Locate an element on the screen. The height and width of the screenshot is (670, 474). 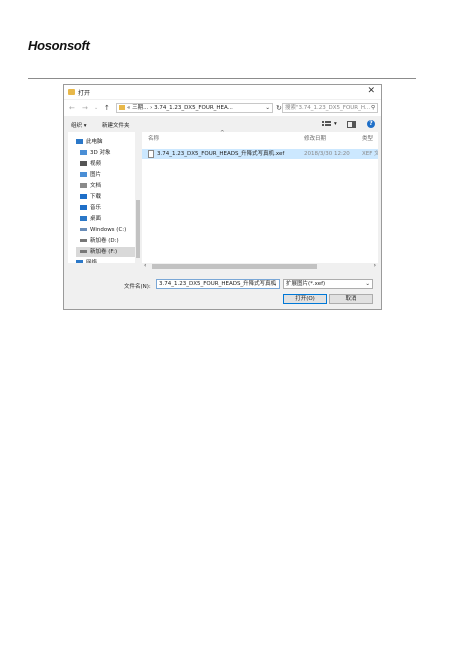
search-icon: ⚲ is located at coordinates (372, 108).